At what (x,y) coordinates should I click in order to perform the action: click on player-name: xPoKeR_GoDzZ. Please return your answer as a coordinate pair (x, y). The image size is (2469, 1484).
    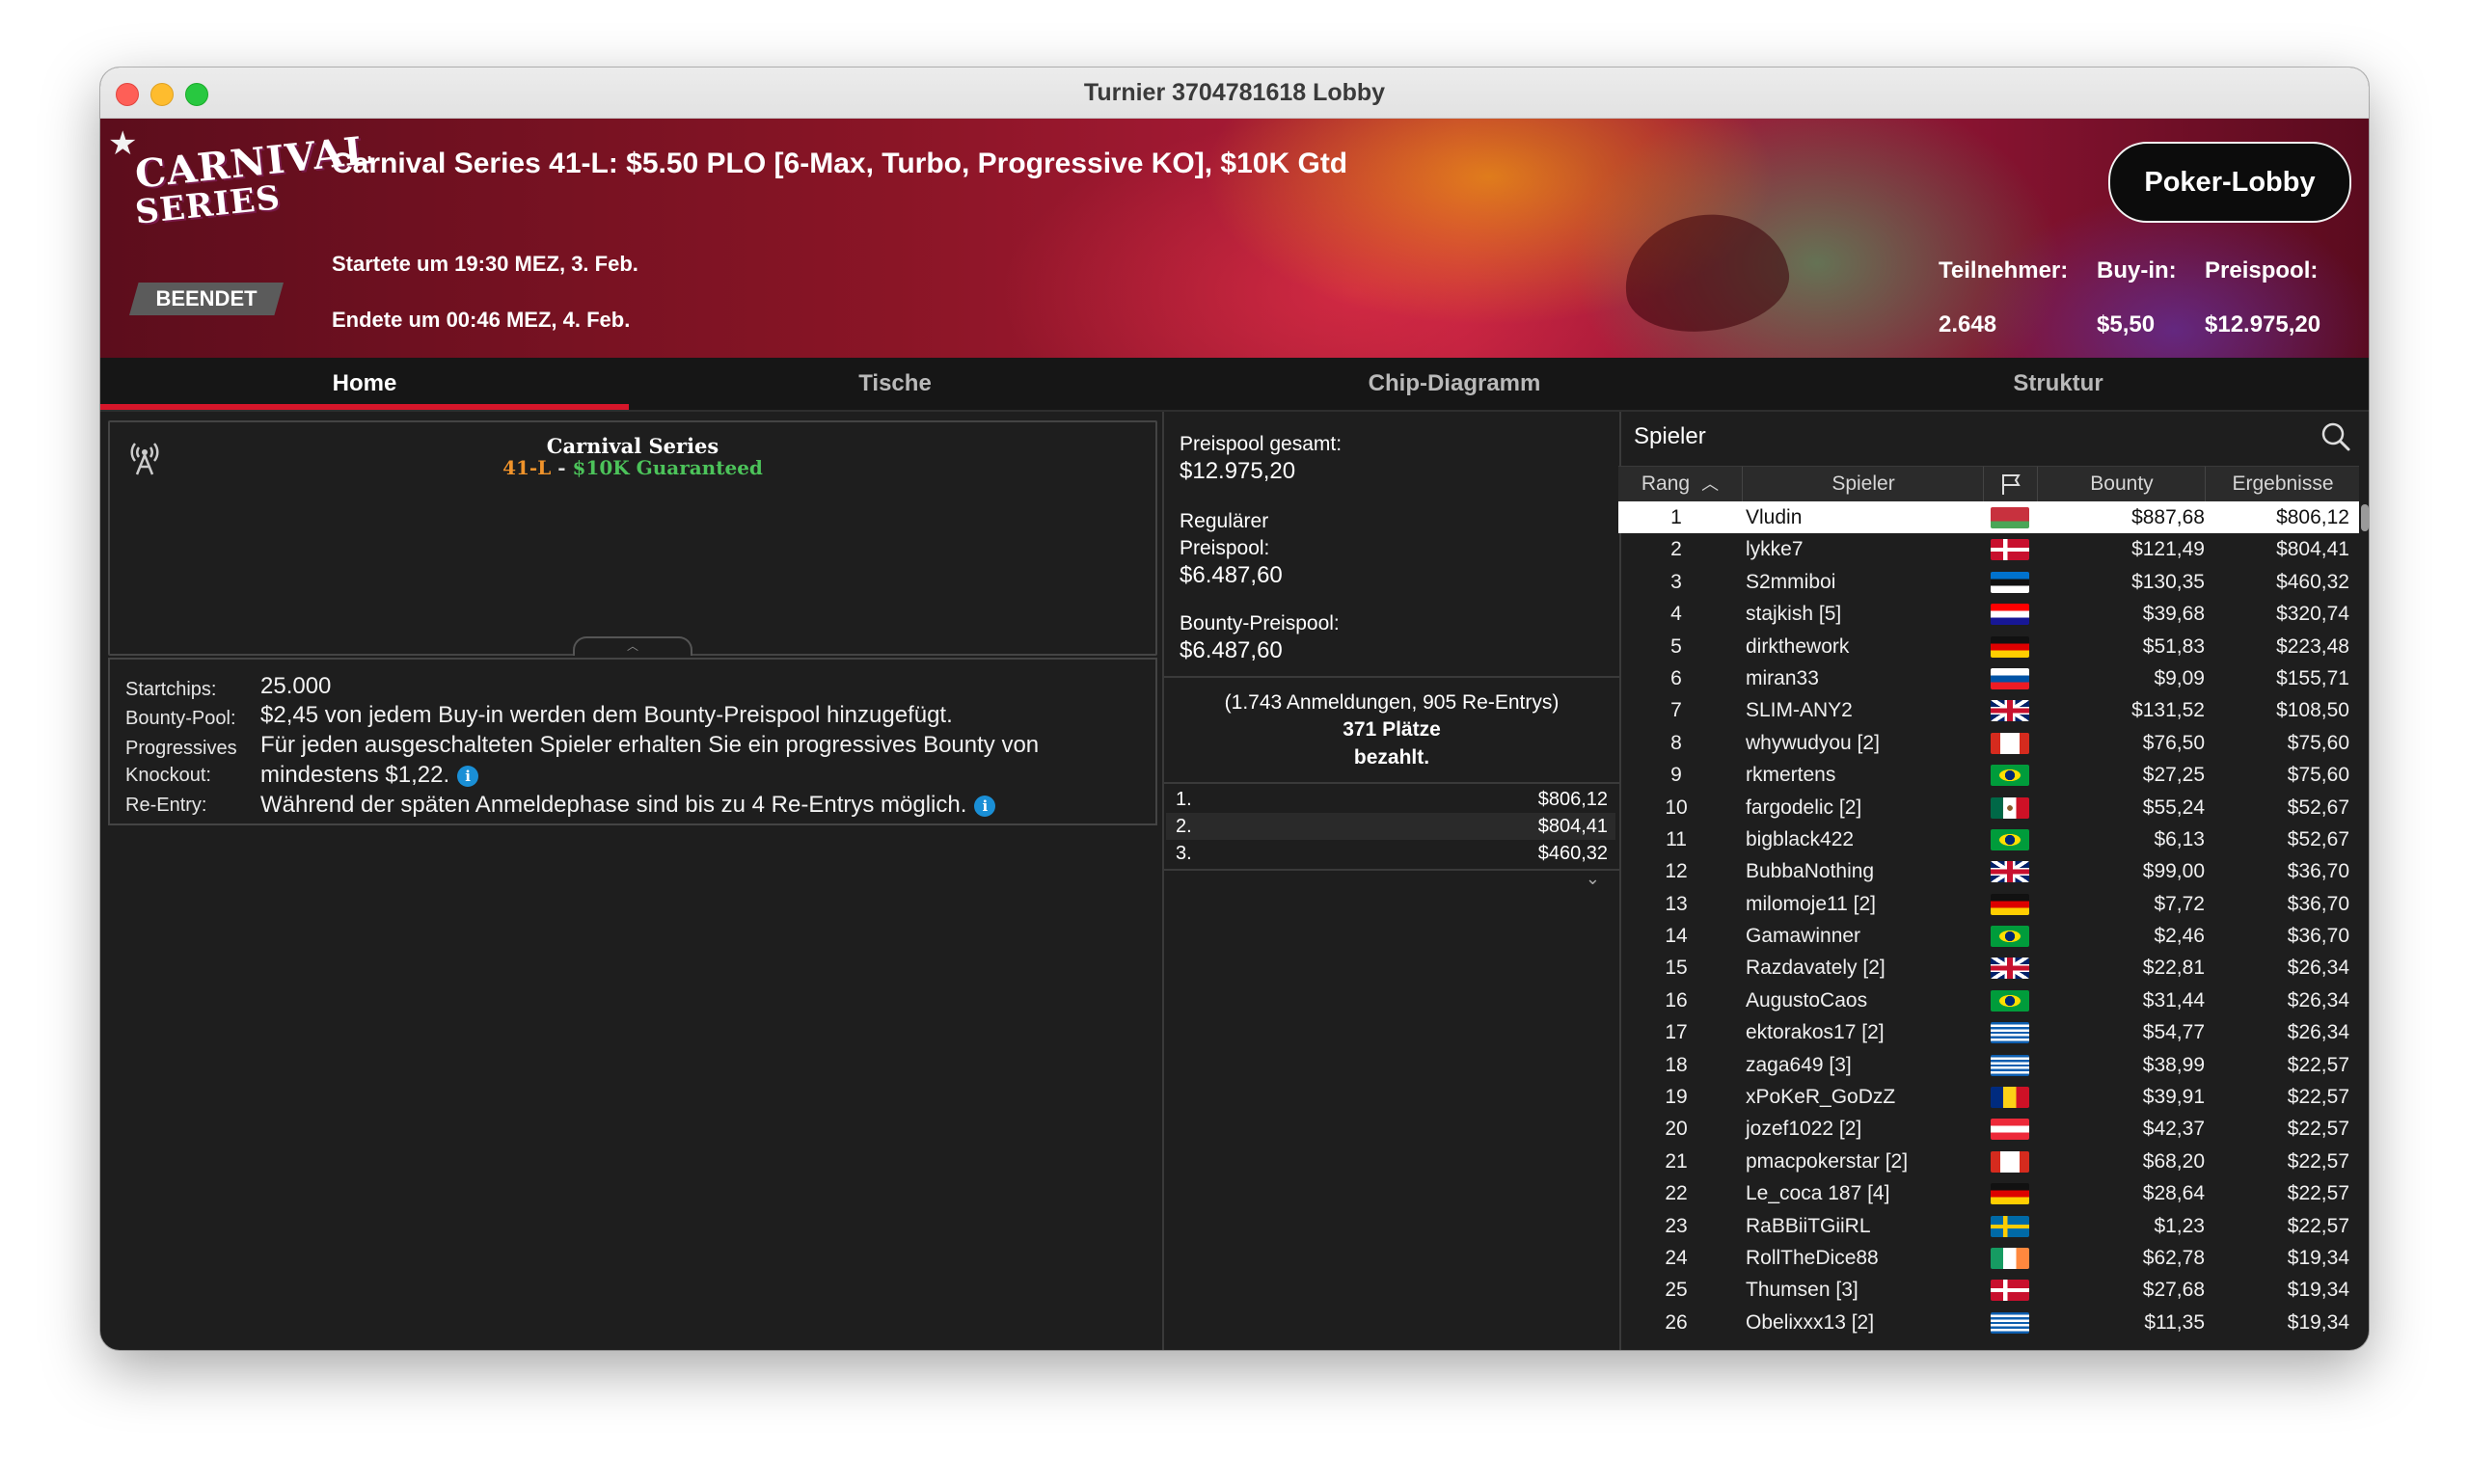
    Looking at the image, I should click on (1821, 1097).